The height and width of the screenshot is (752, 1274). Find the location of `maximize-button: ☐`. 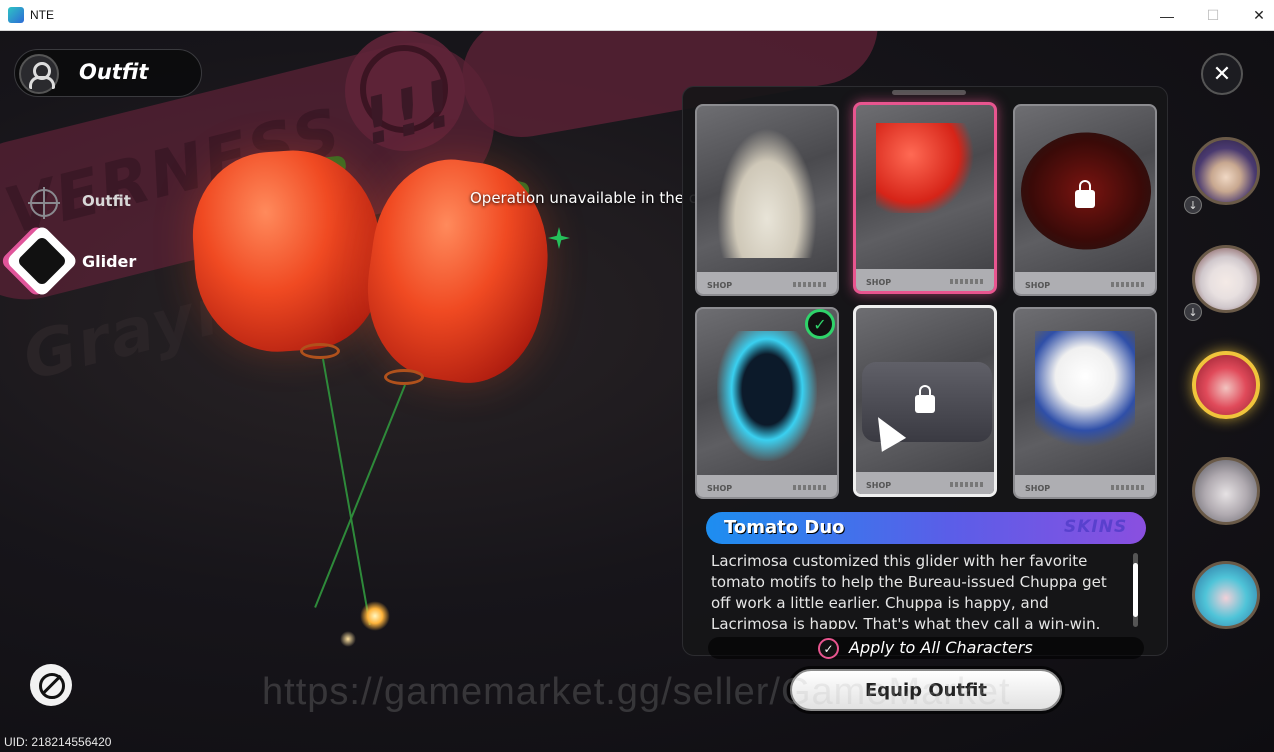

maximize-button: ☐ is located at coordinates (1213, 15).